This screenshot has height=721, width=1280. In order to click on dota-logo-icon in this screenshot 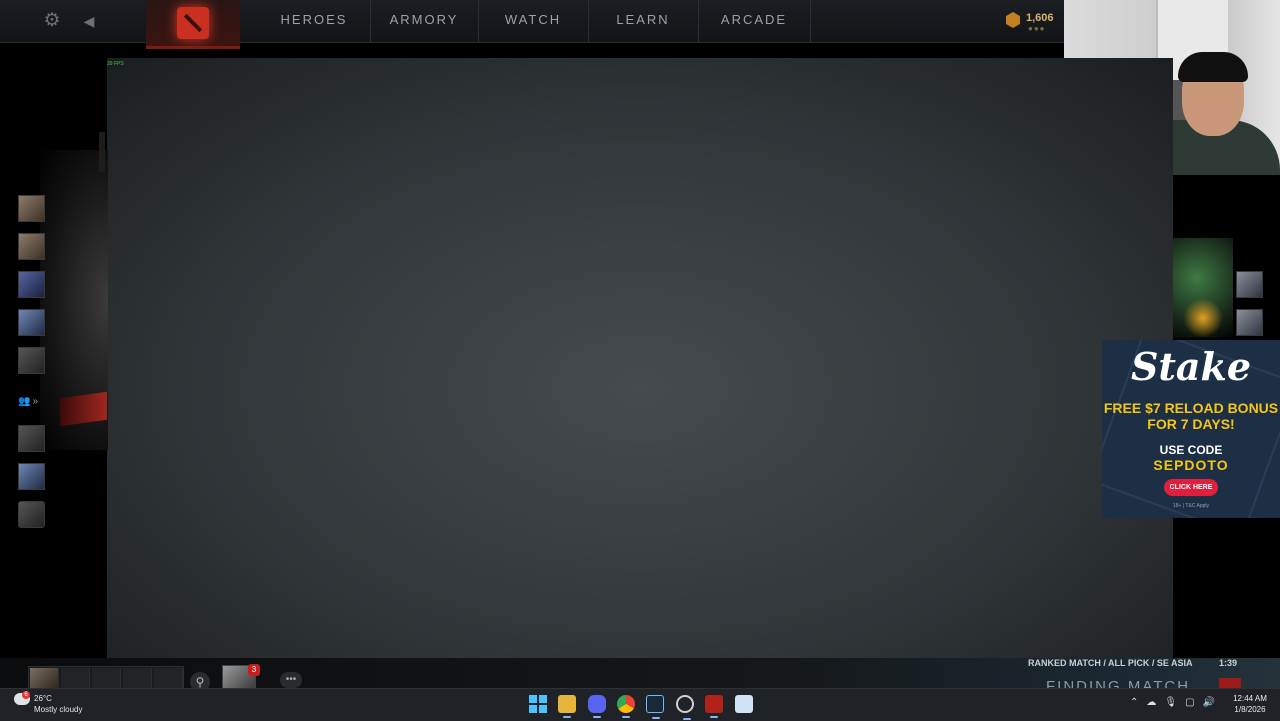, I will do `click(193, 23)`.